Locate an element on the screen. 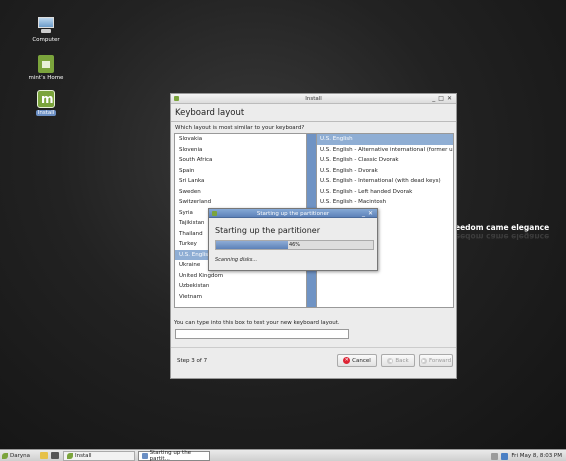  layout-list-item: Spain is located at coordinates (246, 171).